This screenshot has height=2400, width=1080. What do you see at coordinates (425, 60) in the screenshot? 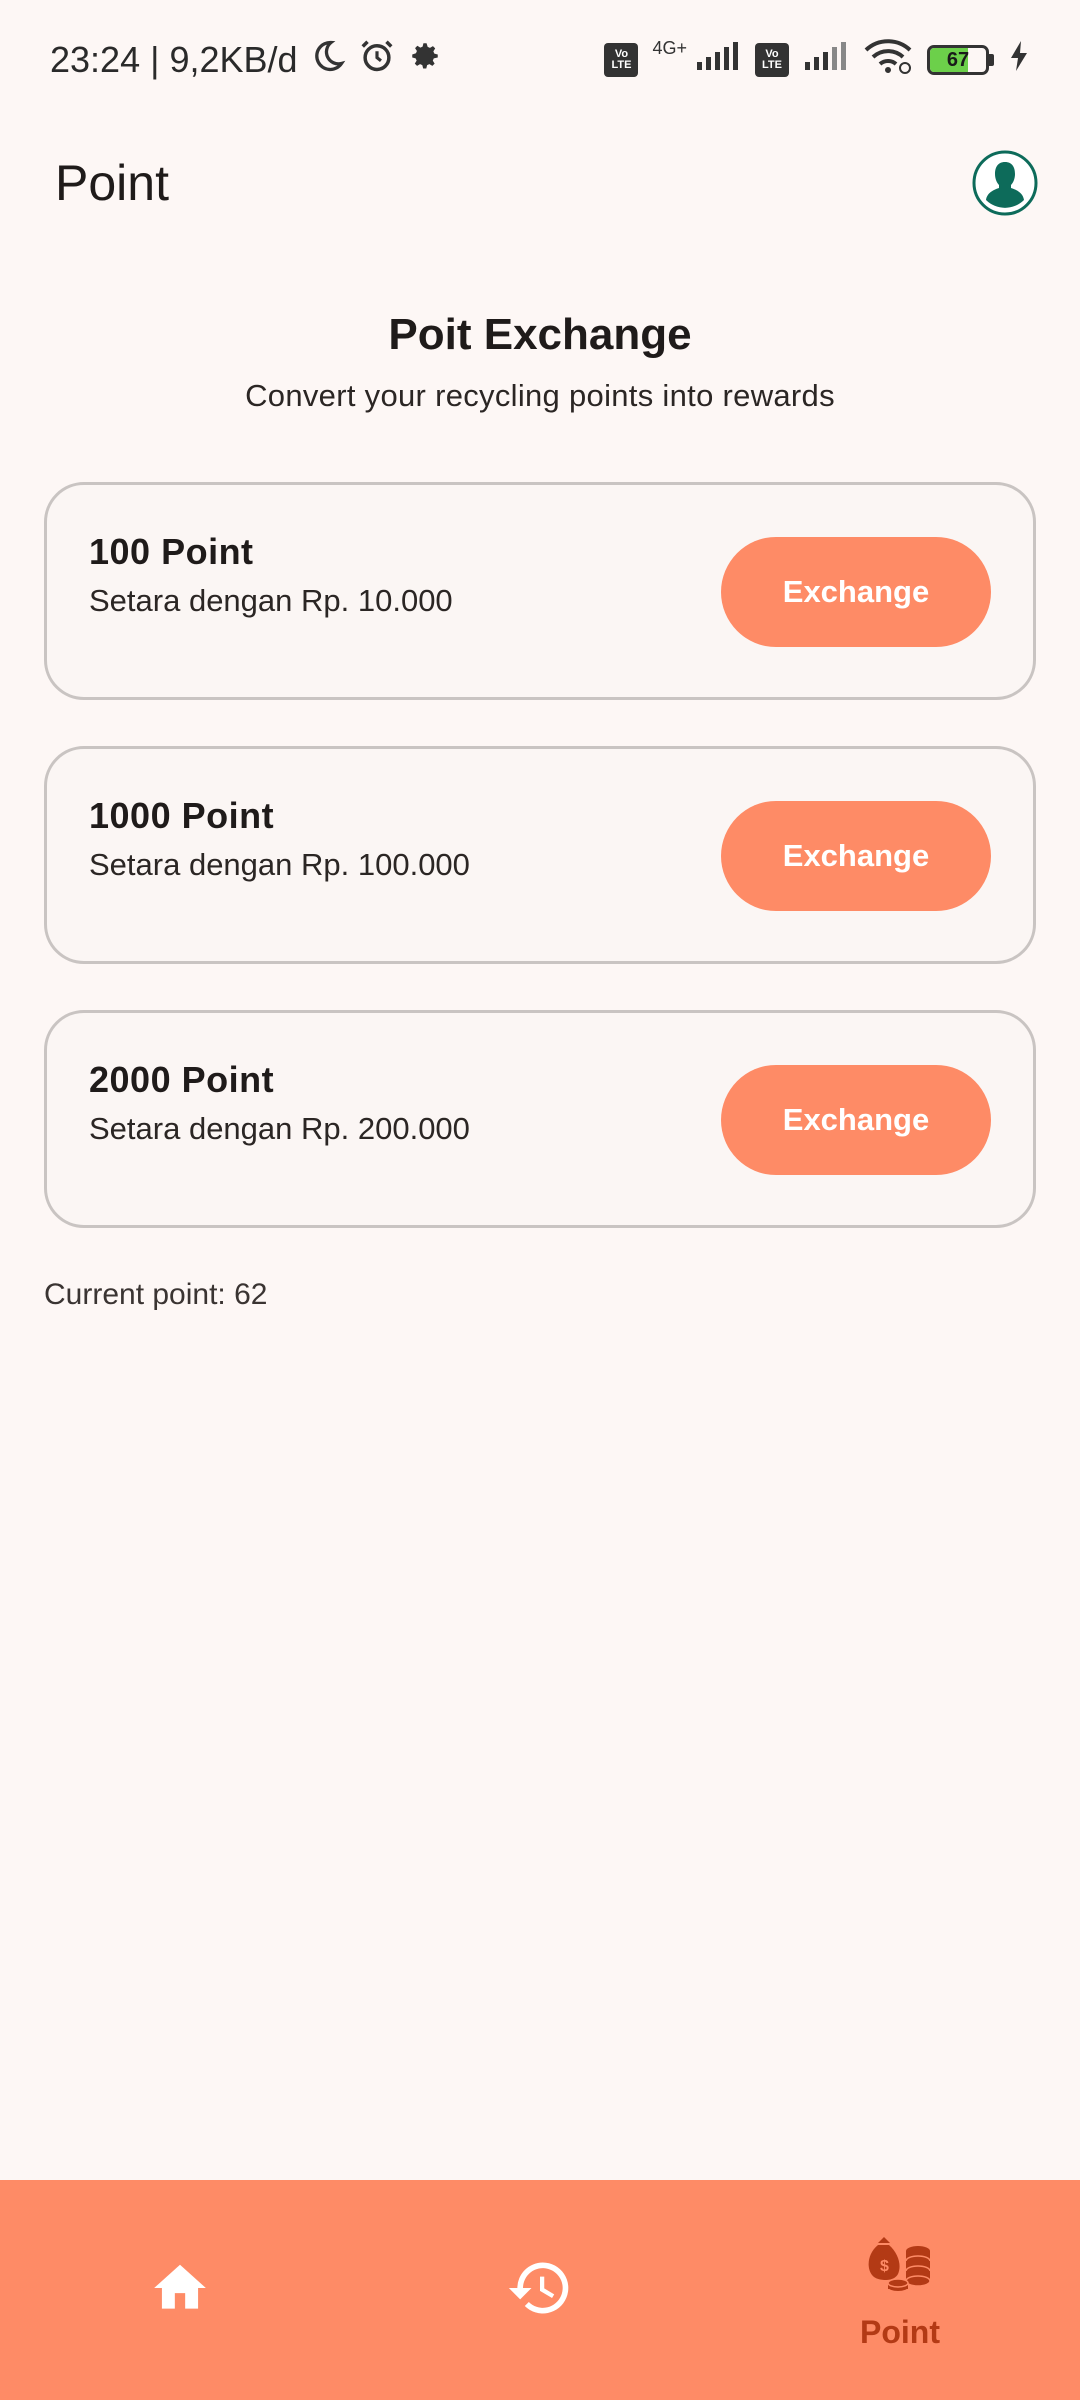
I see `gear-icon` at bounding box center [425, 60].